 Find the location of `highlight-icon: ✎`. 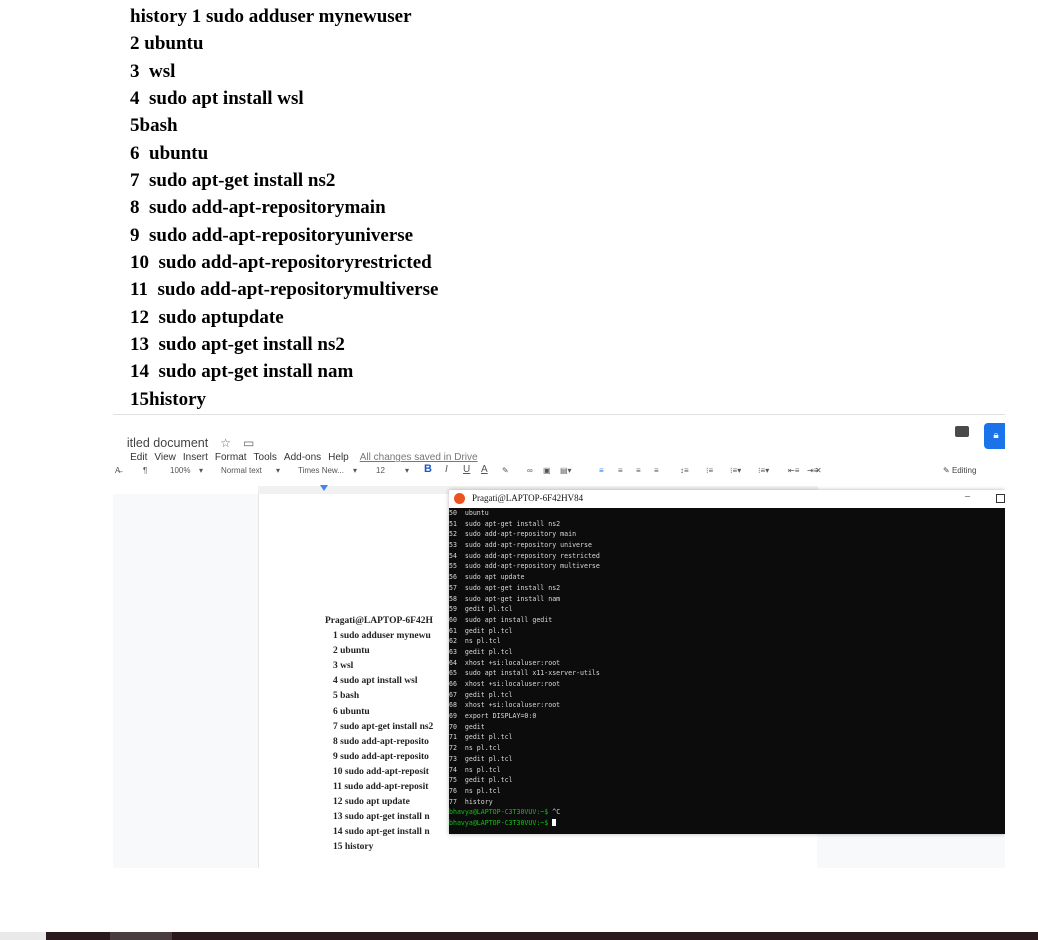

highlight-icon: ✎ is located at coordinates (505, 470).